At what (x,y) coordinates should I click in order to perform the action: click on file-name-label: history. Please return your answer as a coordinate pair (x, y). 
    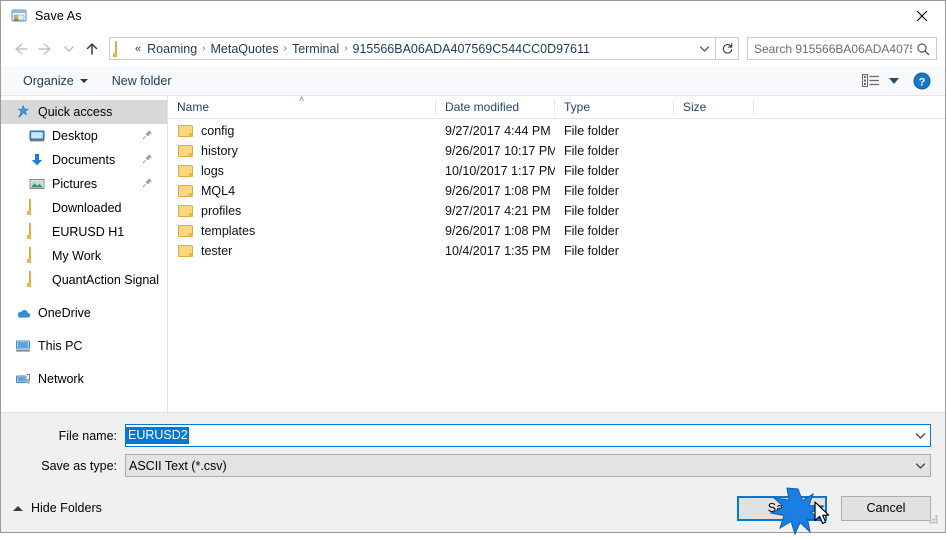
    Looking at the image, I should click on (219, 151).